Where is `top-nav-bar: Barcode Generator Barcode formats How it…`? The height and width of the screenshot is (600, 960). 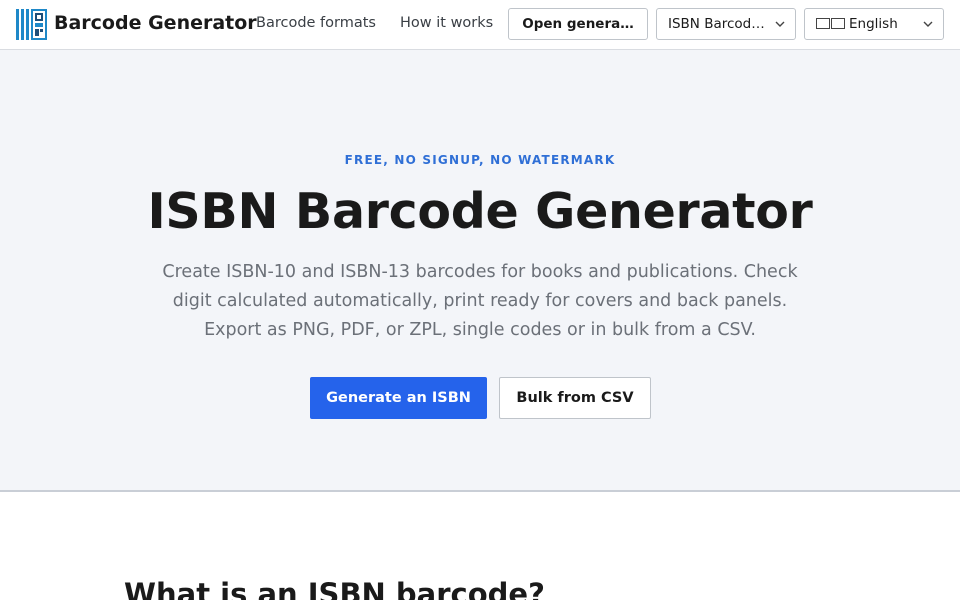
top-nav-bar: Barcode Generator Barcode formats How it… is located at coordinates (480, 25).